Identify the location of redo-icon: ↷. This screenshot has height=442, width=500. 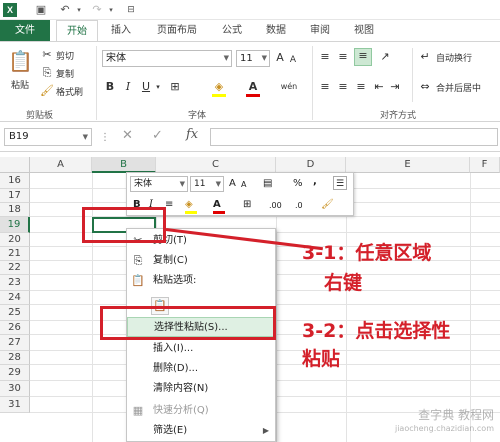
(97, 10).